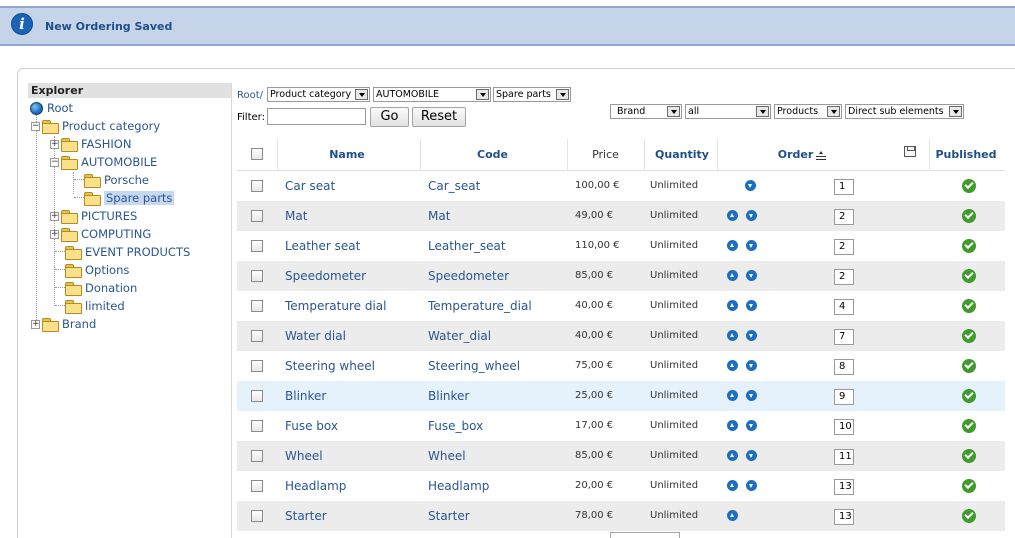  I want to click on column-header-code: Code, so click(492, 155).